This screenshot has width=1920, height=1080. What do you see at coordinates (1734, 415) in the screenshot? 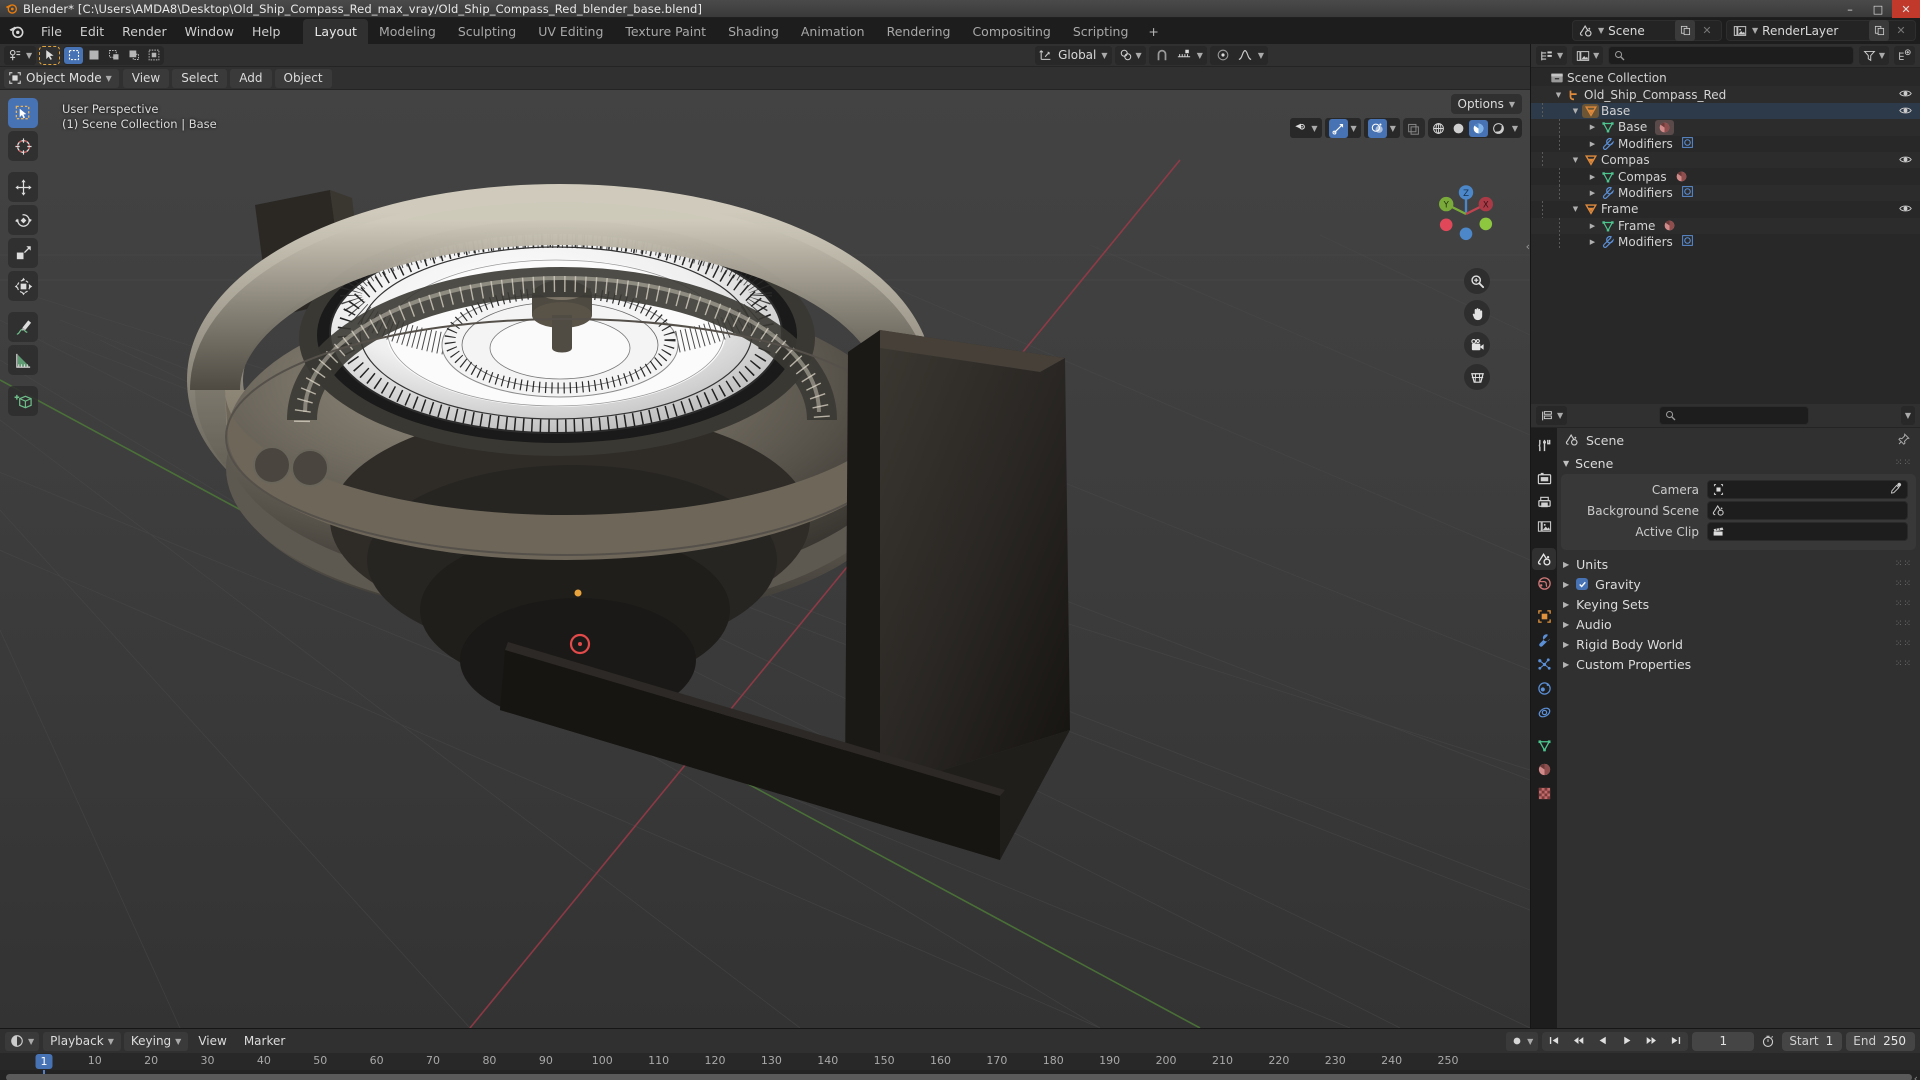
I see `properties-search-input` at bounding box center [1734, 415].